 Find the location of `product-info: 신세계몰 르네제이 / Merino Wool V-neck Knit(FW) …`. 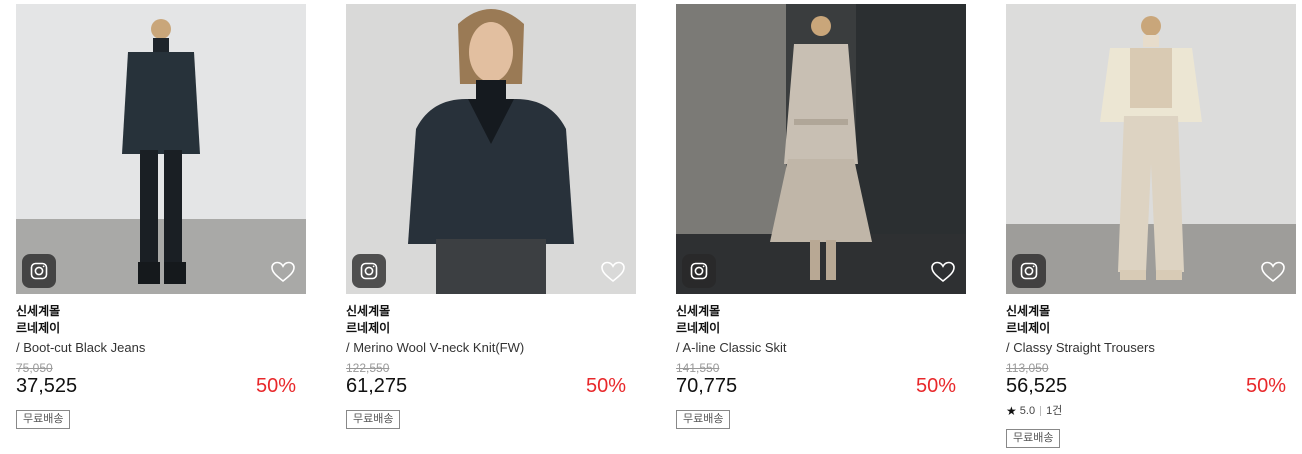

product-info: 신세계몰 르네제이 / Merino Wool V-neck Knit(FW) … is located at coordinates (491, 374).